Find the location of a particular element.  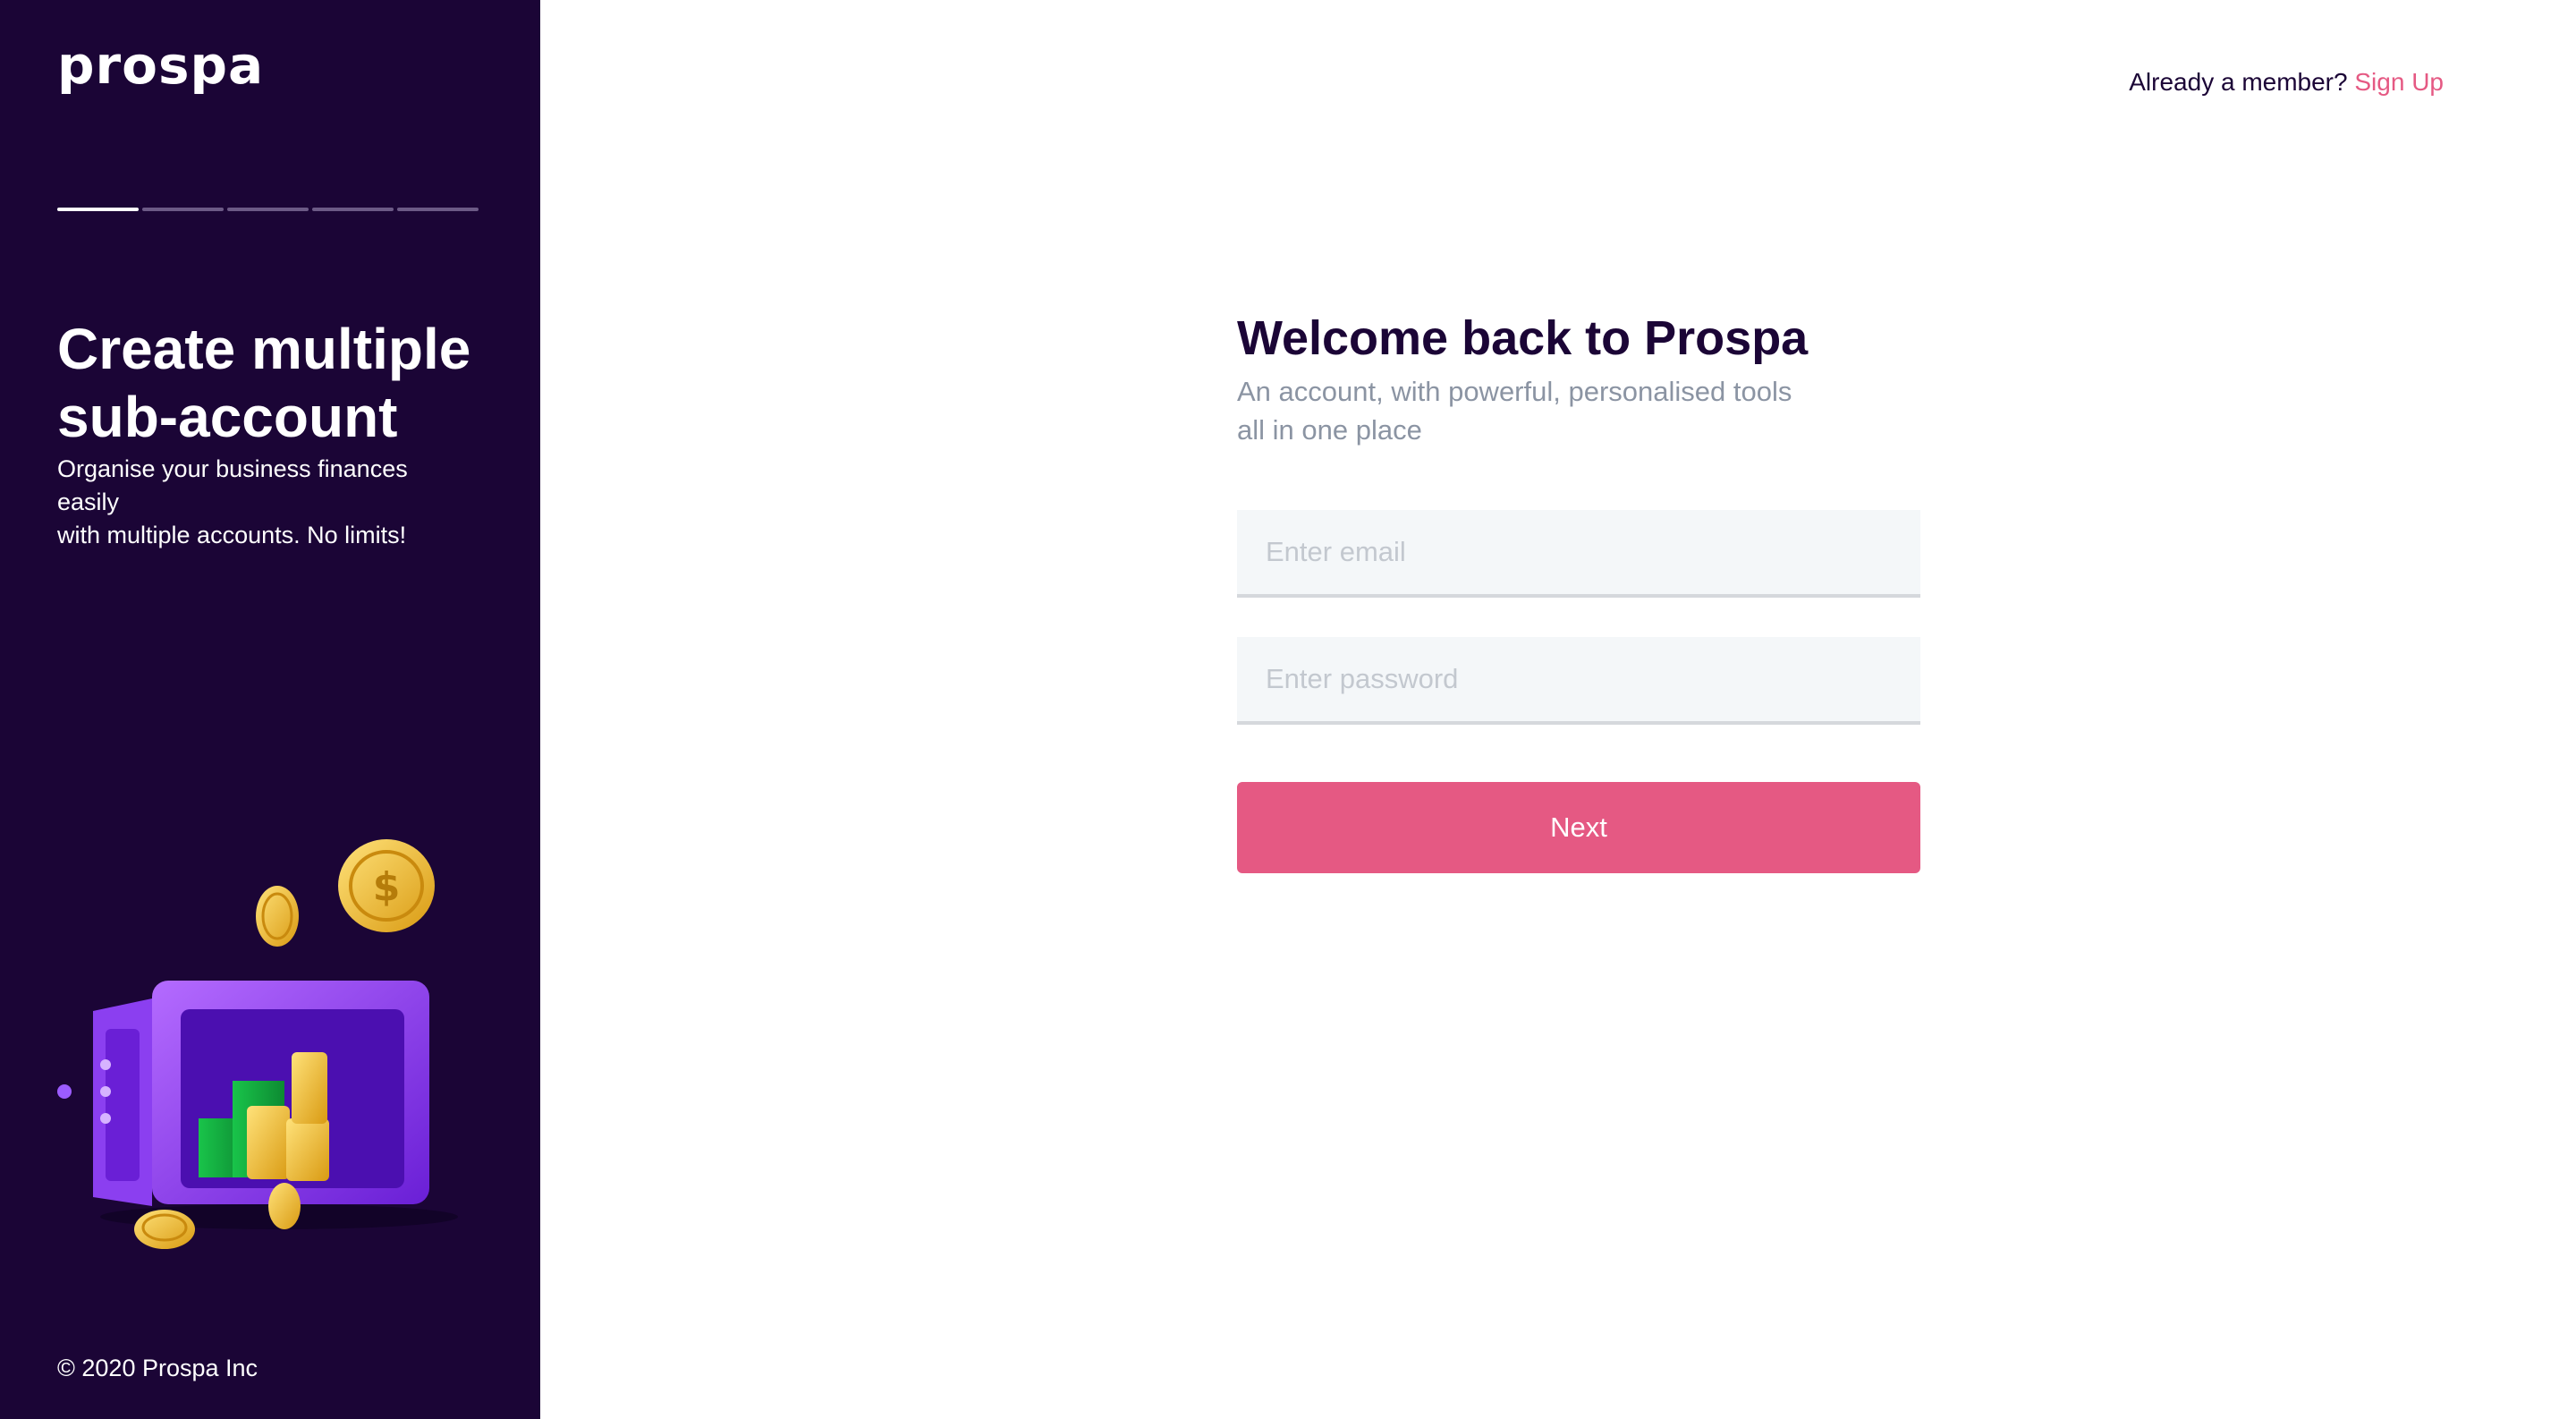

promo-description-line: Organise your business finances easily is located at coordinates (232, 485).